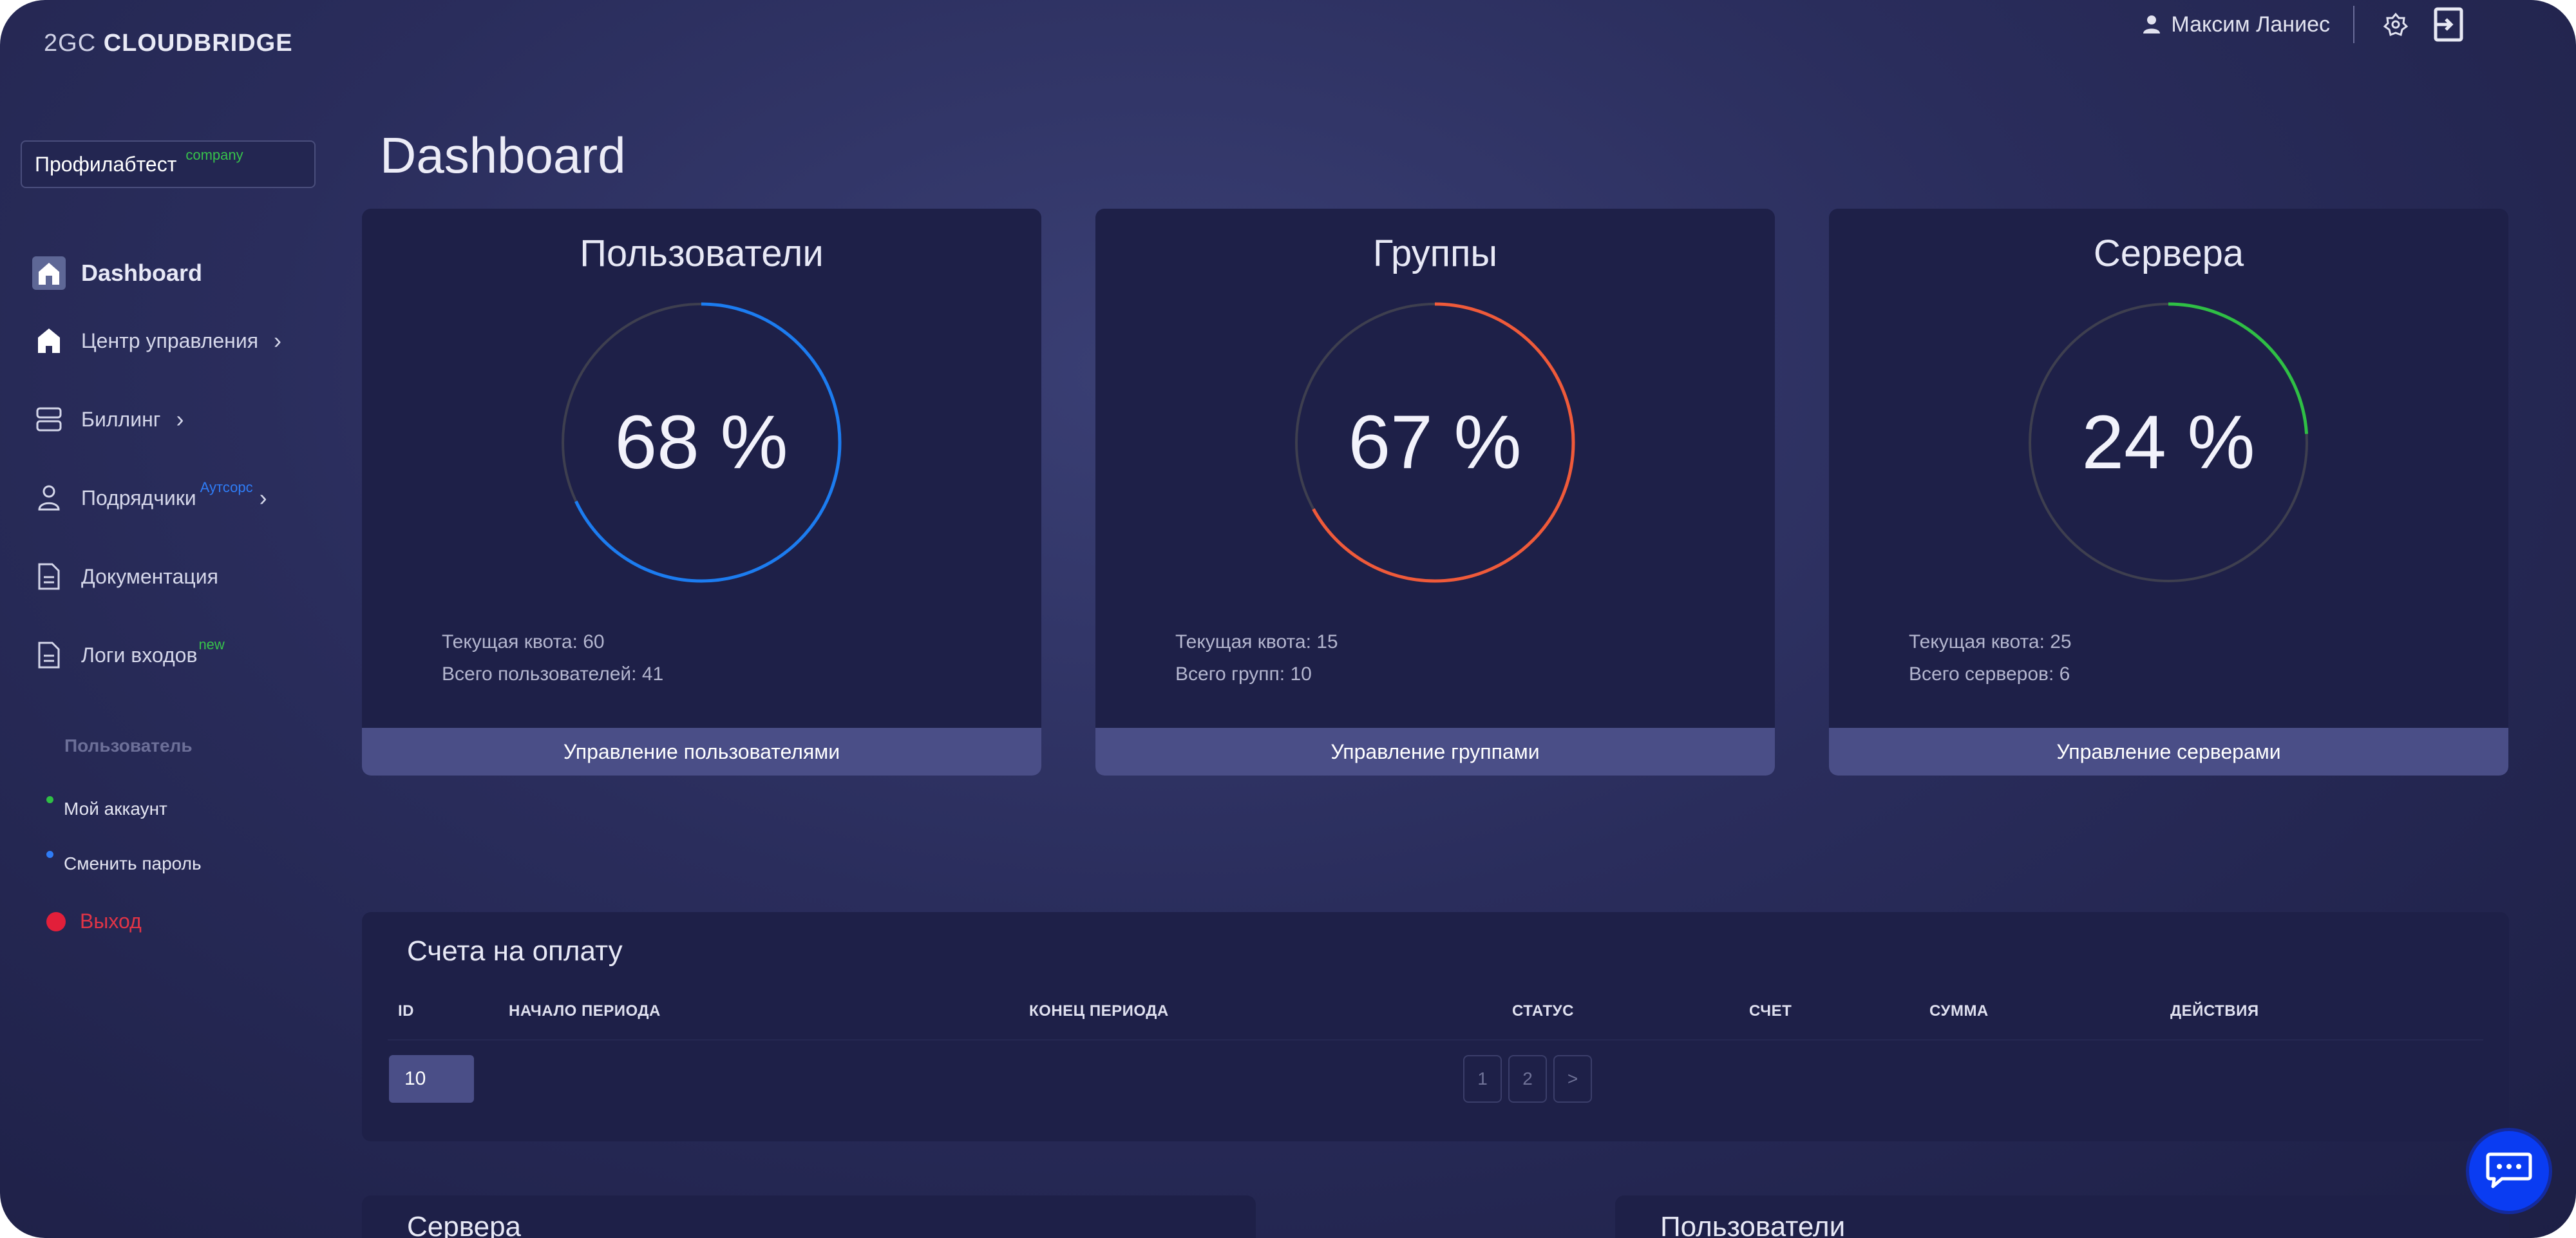  What do you see at coordinates (2062, 1217) in the screenshot?
I see `users-panel: Пользователи` at bounding box center [2062, 1217].